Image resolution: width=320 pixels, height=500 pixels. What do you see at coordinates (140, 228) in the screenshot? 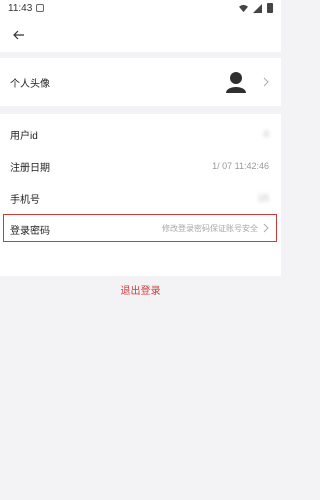
I see `password-row: 登录密码 修改登录密码保证账号安全` at bounding box center [140, 228].